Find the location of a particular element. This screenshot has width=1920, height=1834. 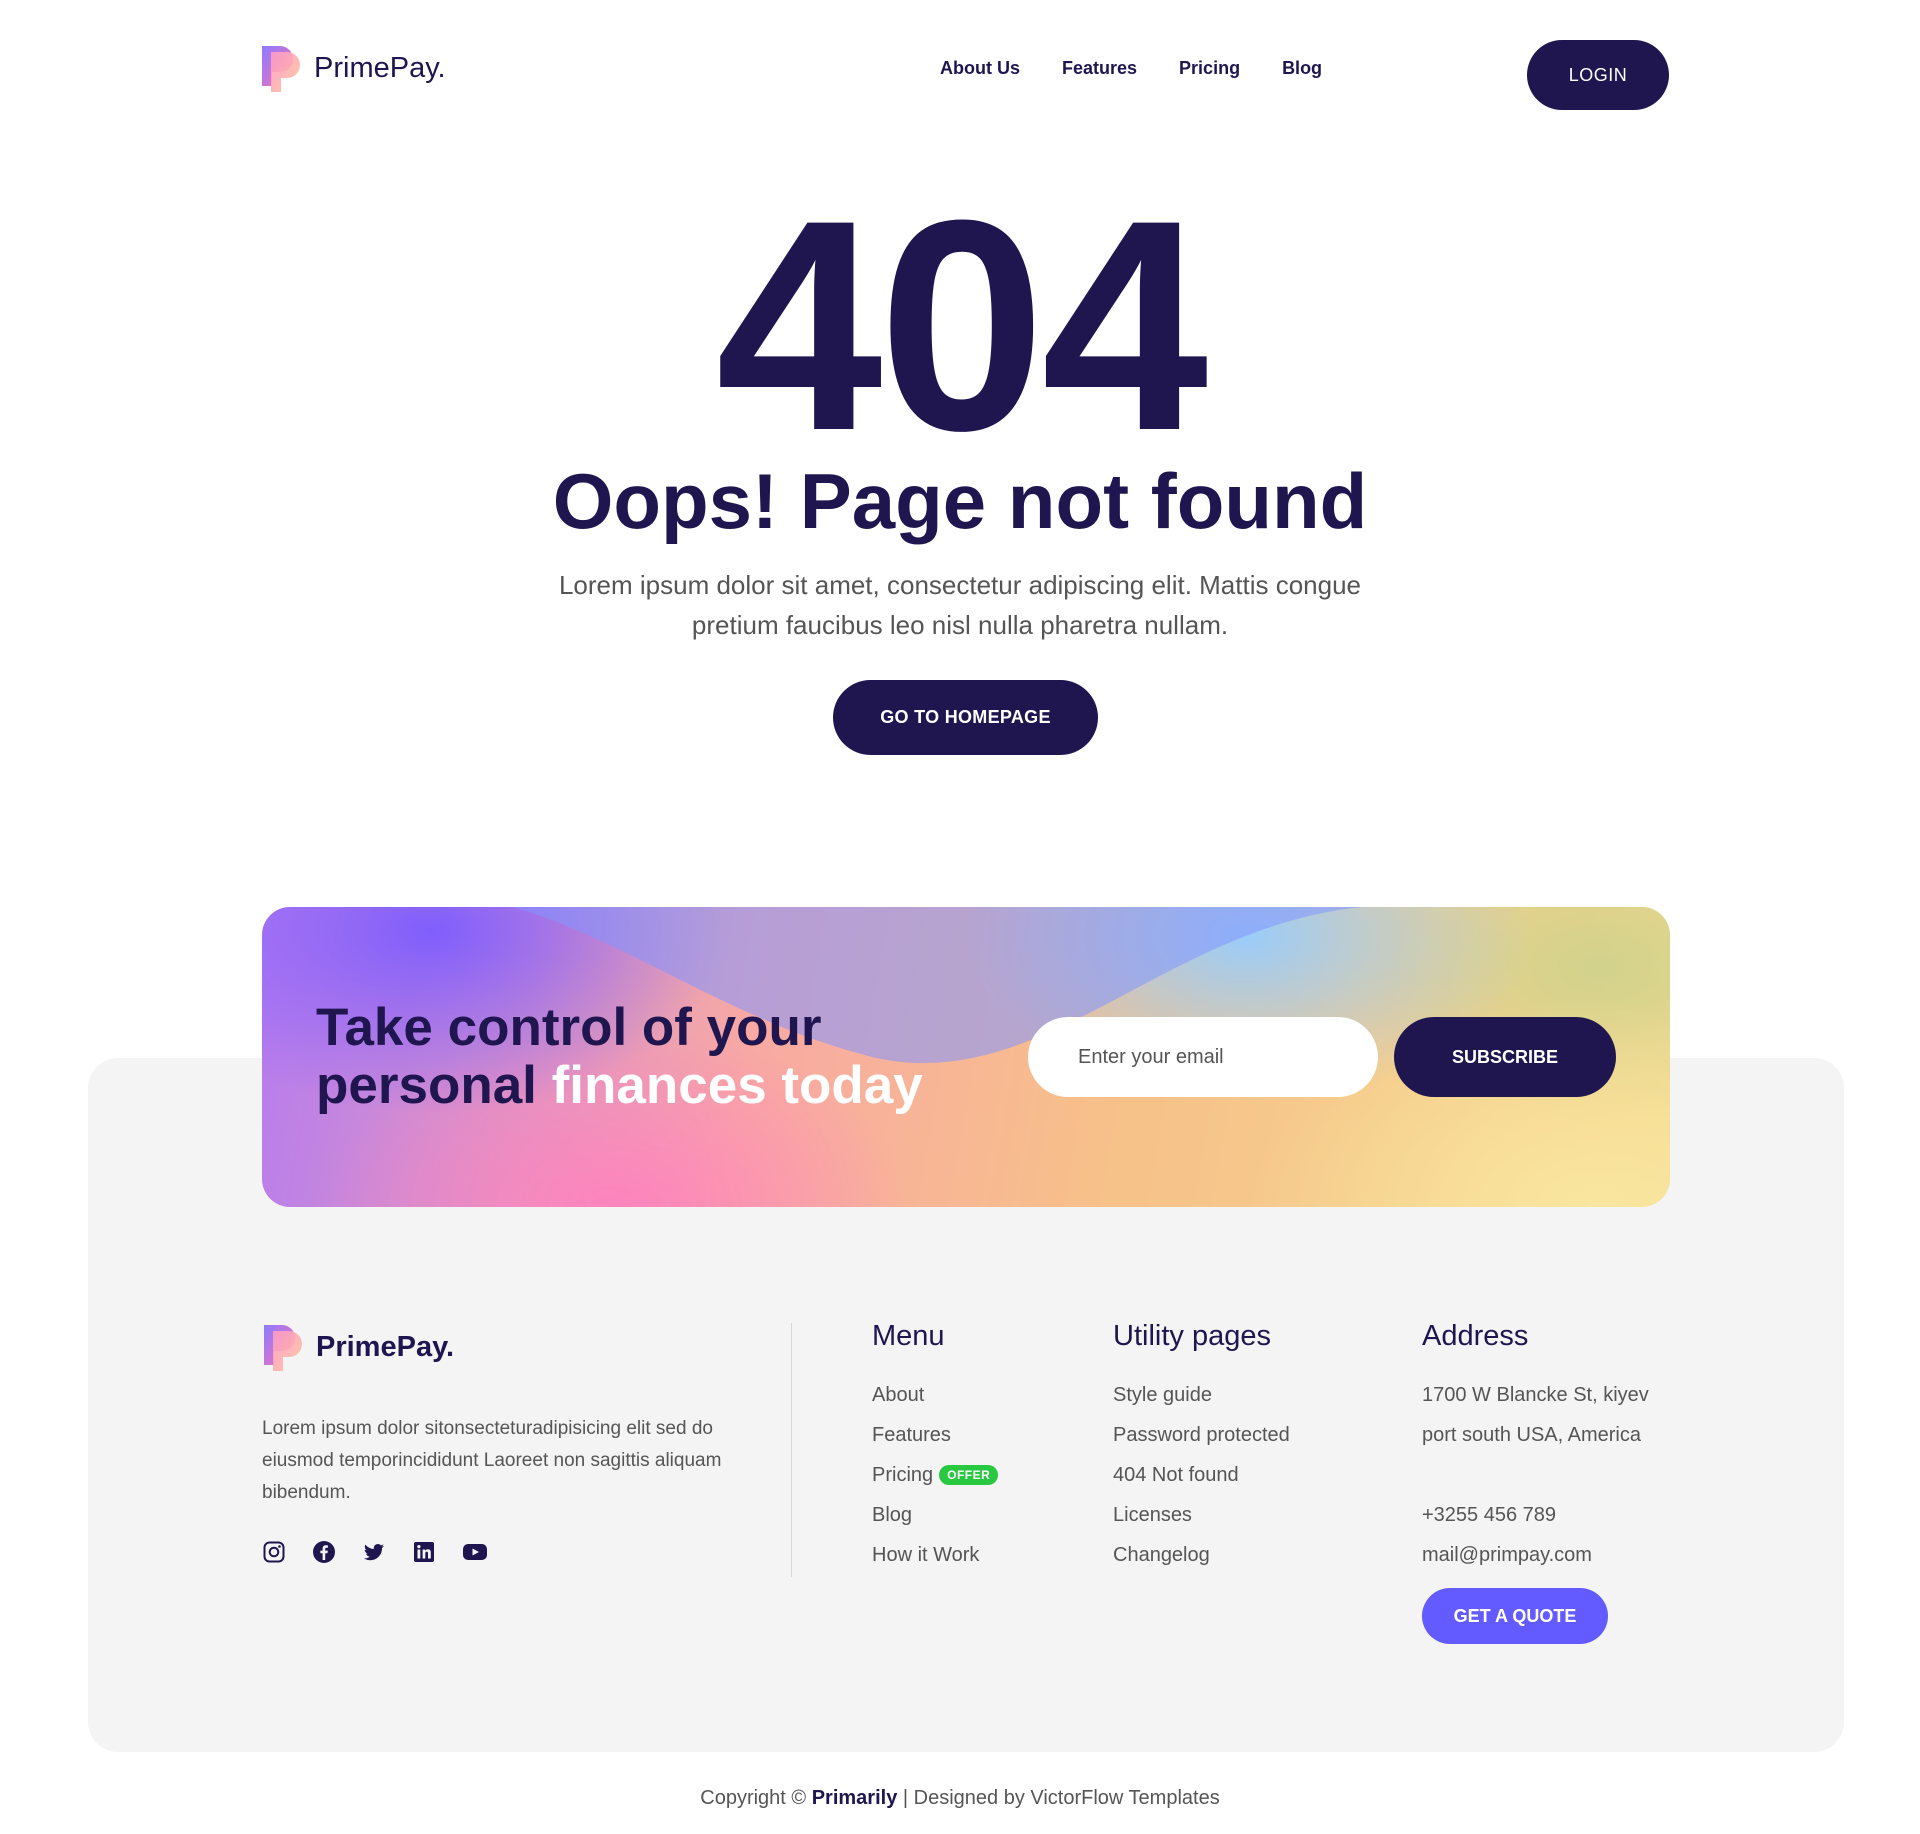

utility-heading: Utility pages is located at coordinates (1192, 1336).